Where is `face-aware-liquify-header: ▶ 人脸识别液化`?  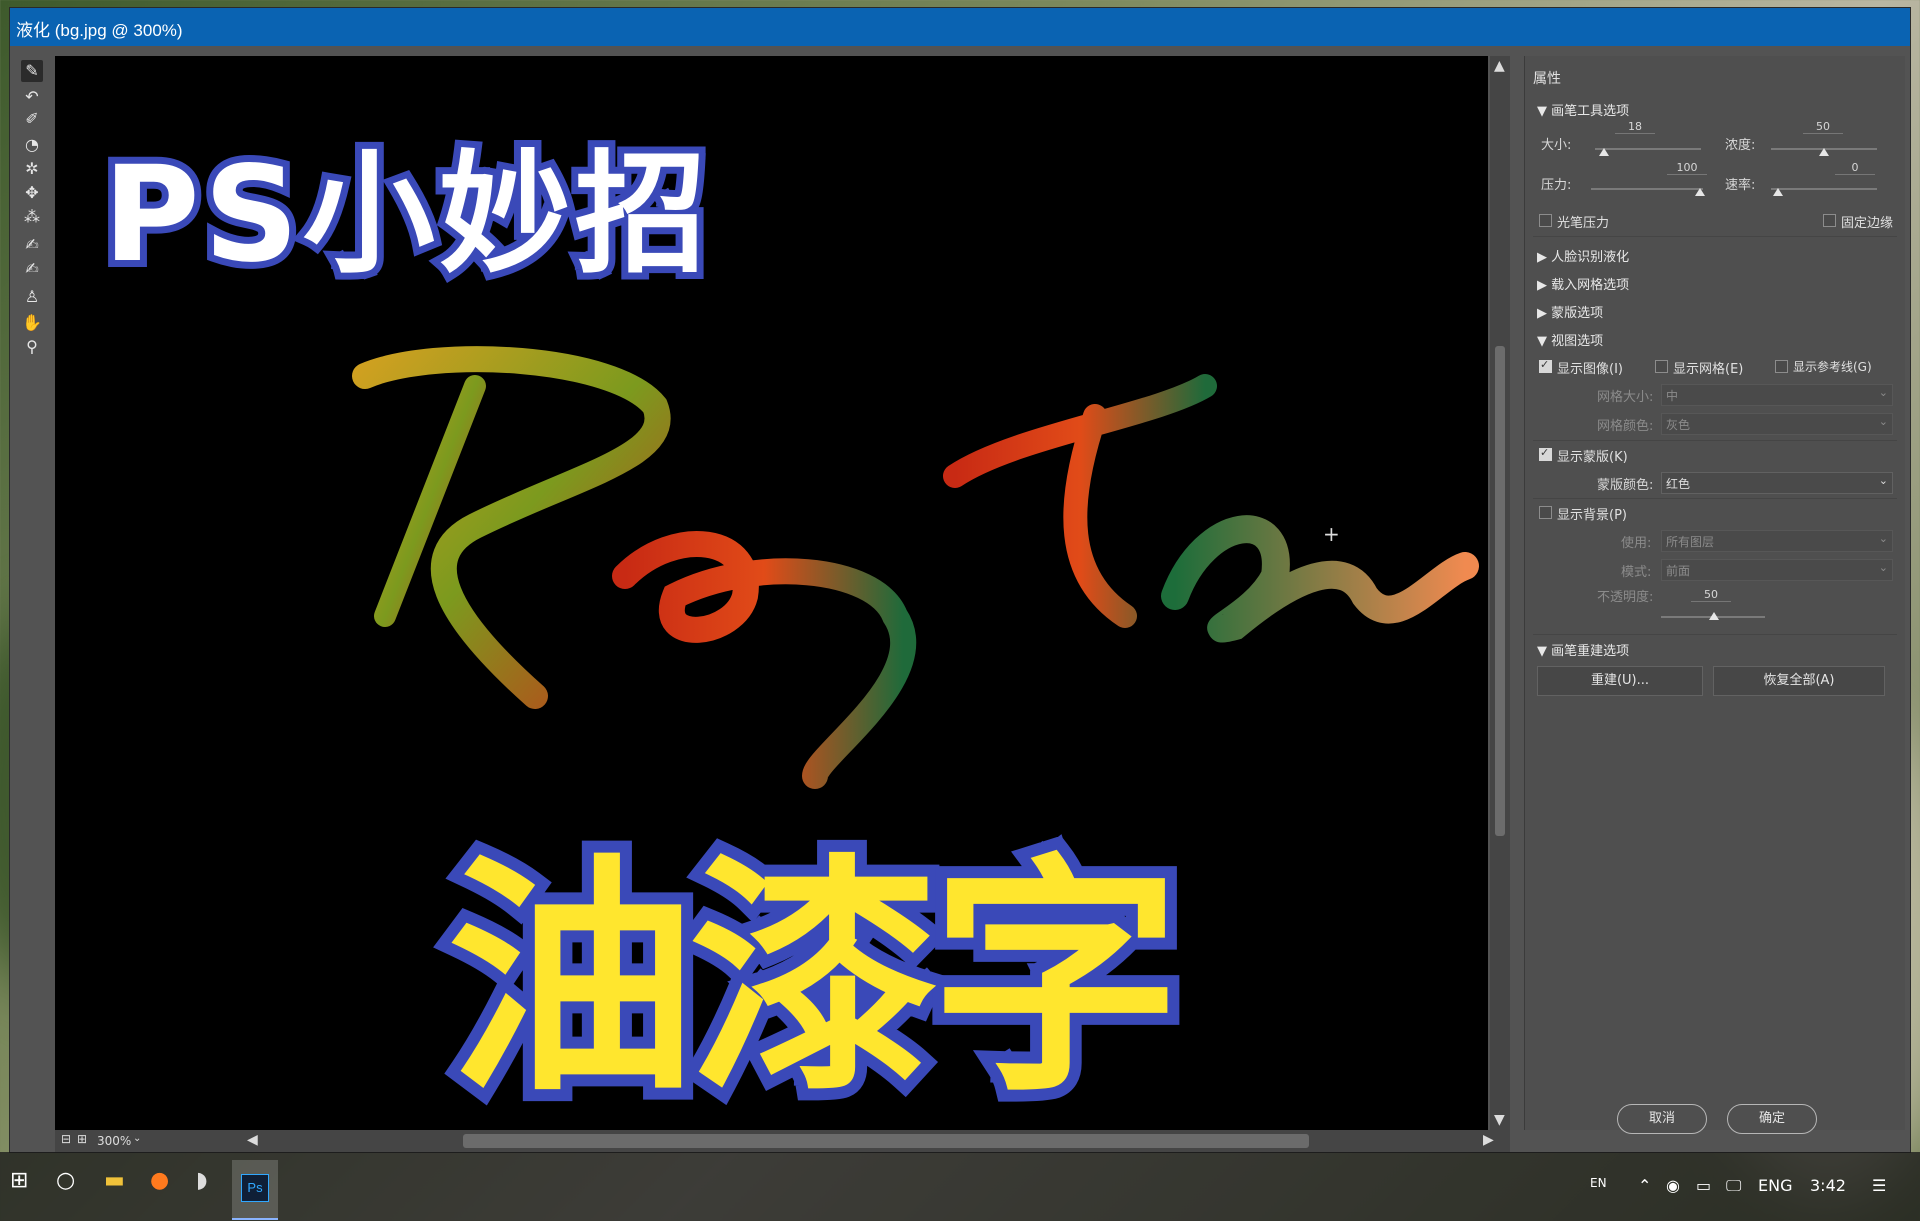
face-aware-liquify-header: ▶ 人脸识别液化 is located at coordinates (1583, 255).